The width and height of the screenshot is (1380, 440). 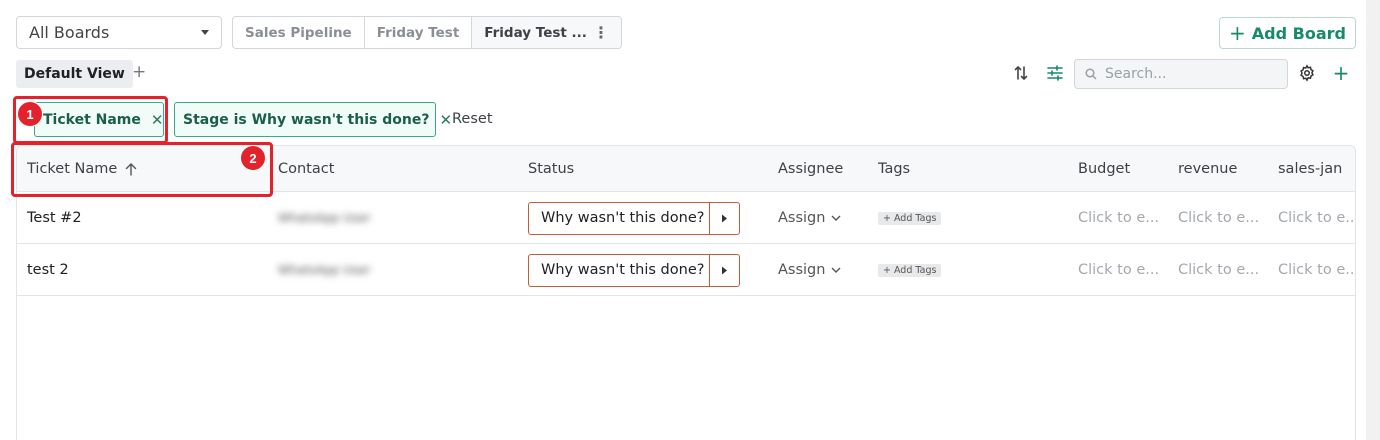 I want to click on column-header-status: Status, so click(x=648, y=169).